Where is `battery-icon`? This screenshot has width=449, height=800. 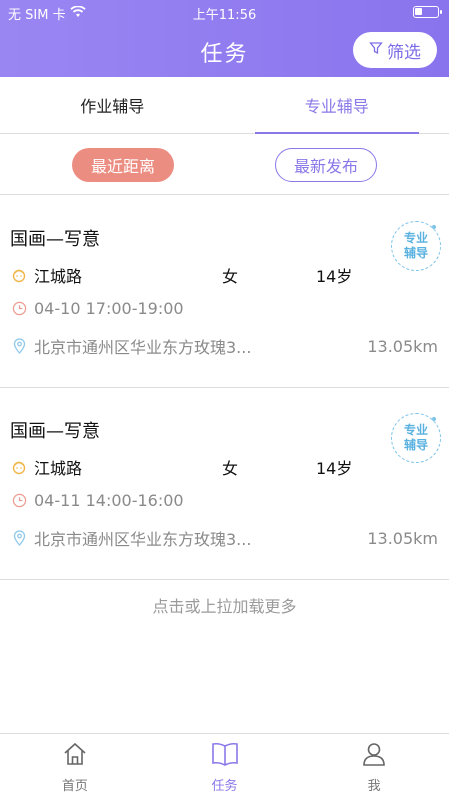 battery-icon is located at coordinates (427, 12).